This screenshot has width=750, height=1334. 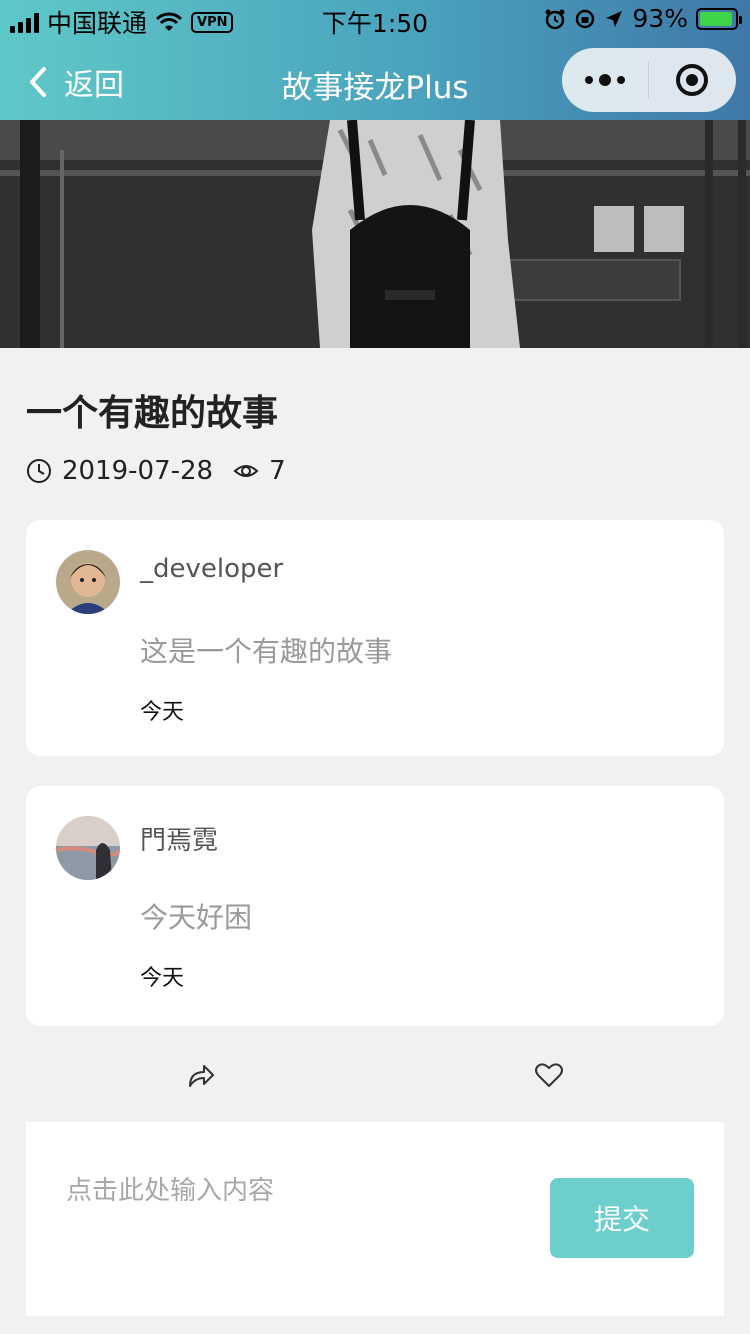 I want to click on more-button, so click(x=605, y=80).